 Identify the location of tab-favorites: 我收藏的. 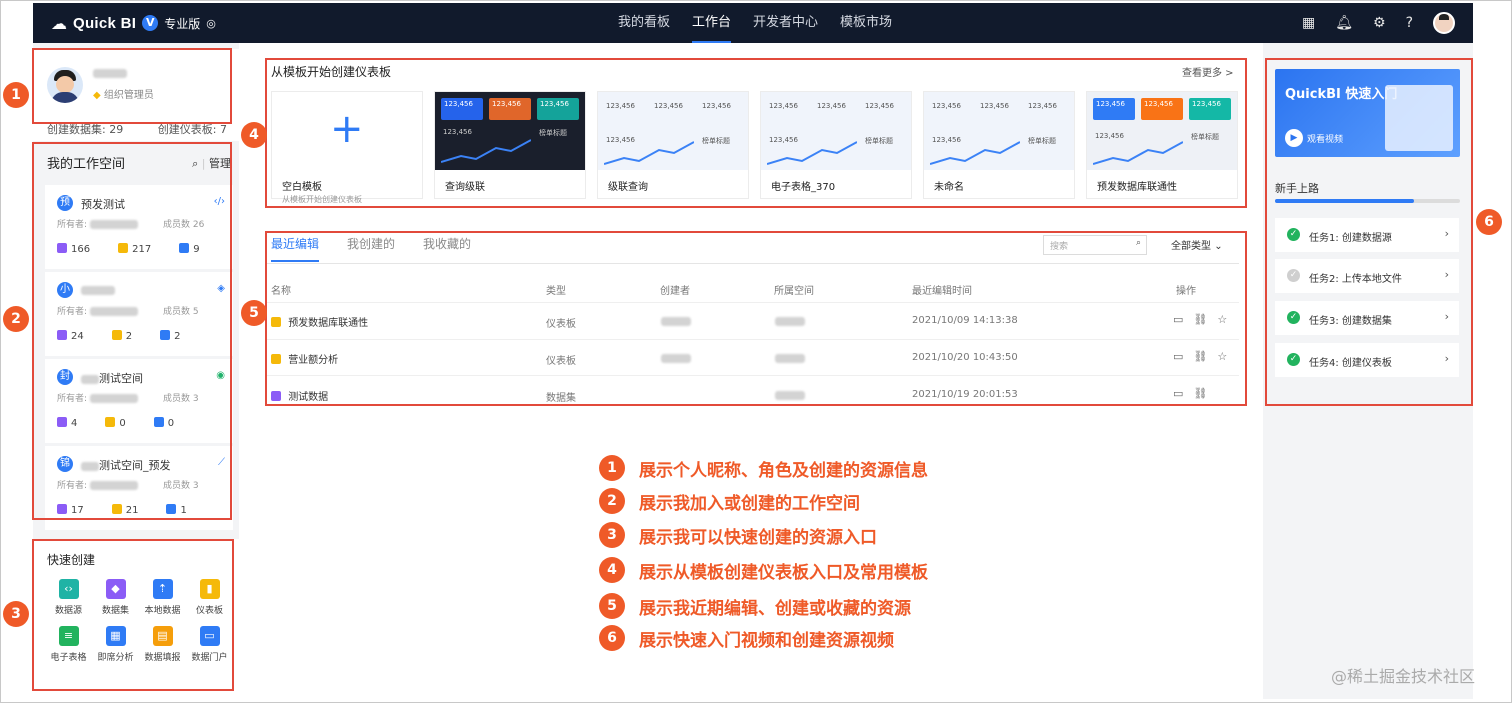
(447, 248).